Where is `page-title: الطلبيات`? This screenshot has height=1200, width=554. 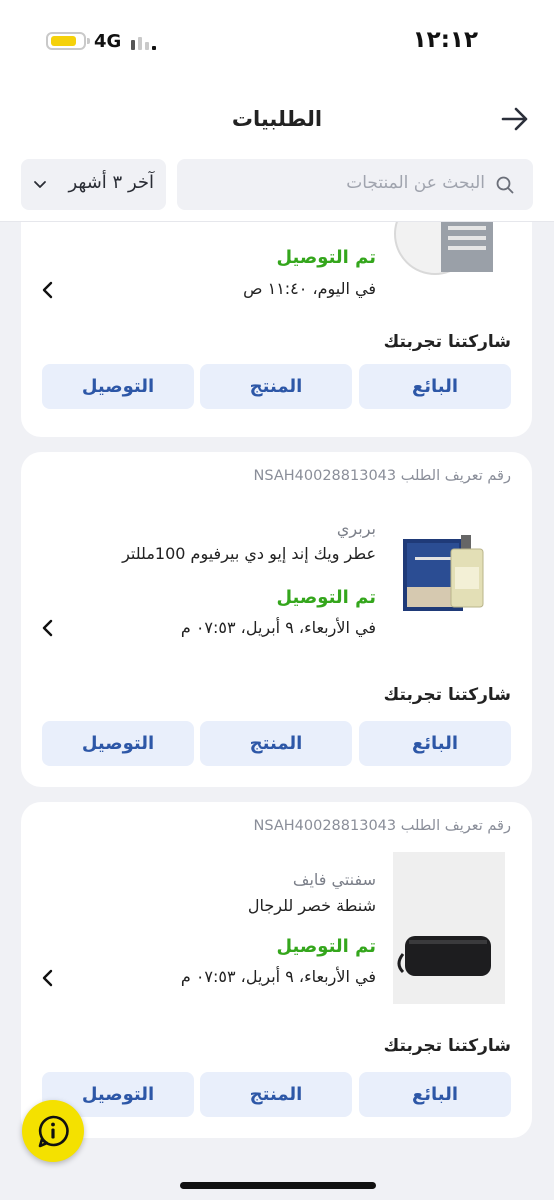 page-title: الطلبيات is located at coordinates (277, 119).